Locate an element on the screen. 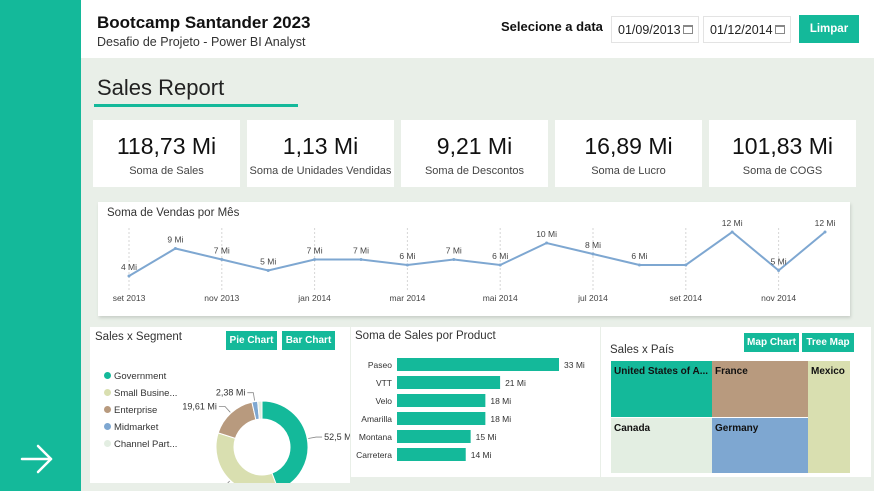 The width and height of the screenshot is (874, 491). kpi-card-cogs: 101,83 Mi Soma de COGS is located at coordinates (782, 153).